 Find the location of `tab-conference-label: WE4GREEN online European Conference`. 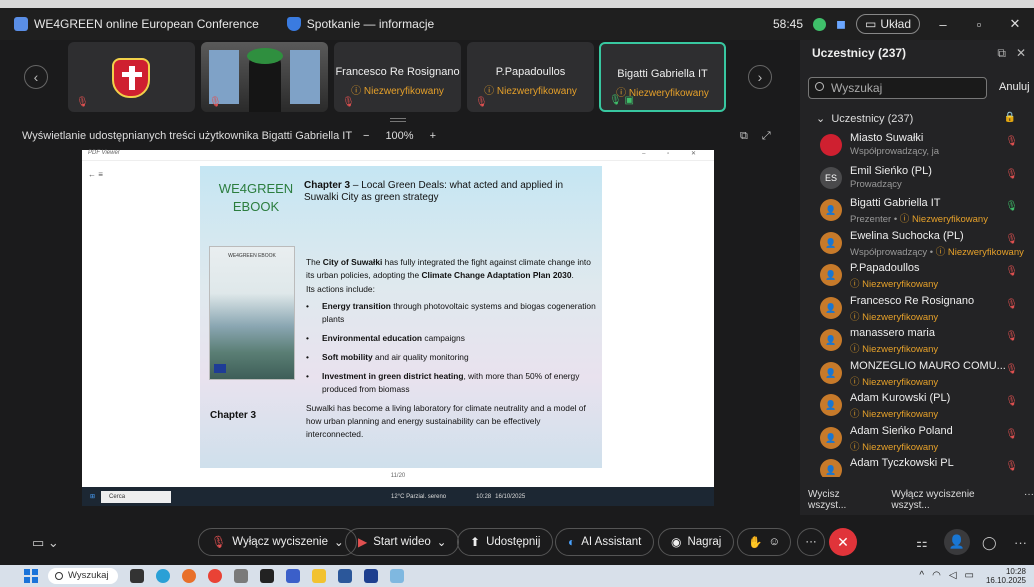

tab-conference-label: WE4GREEN online European Conference is located at coordinates (146, 24).